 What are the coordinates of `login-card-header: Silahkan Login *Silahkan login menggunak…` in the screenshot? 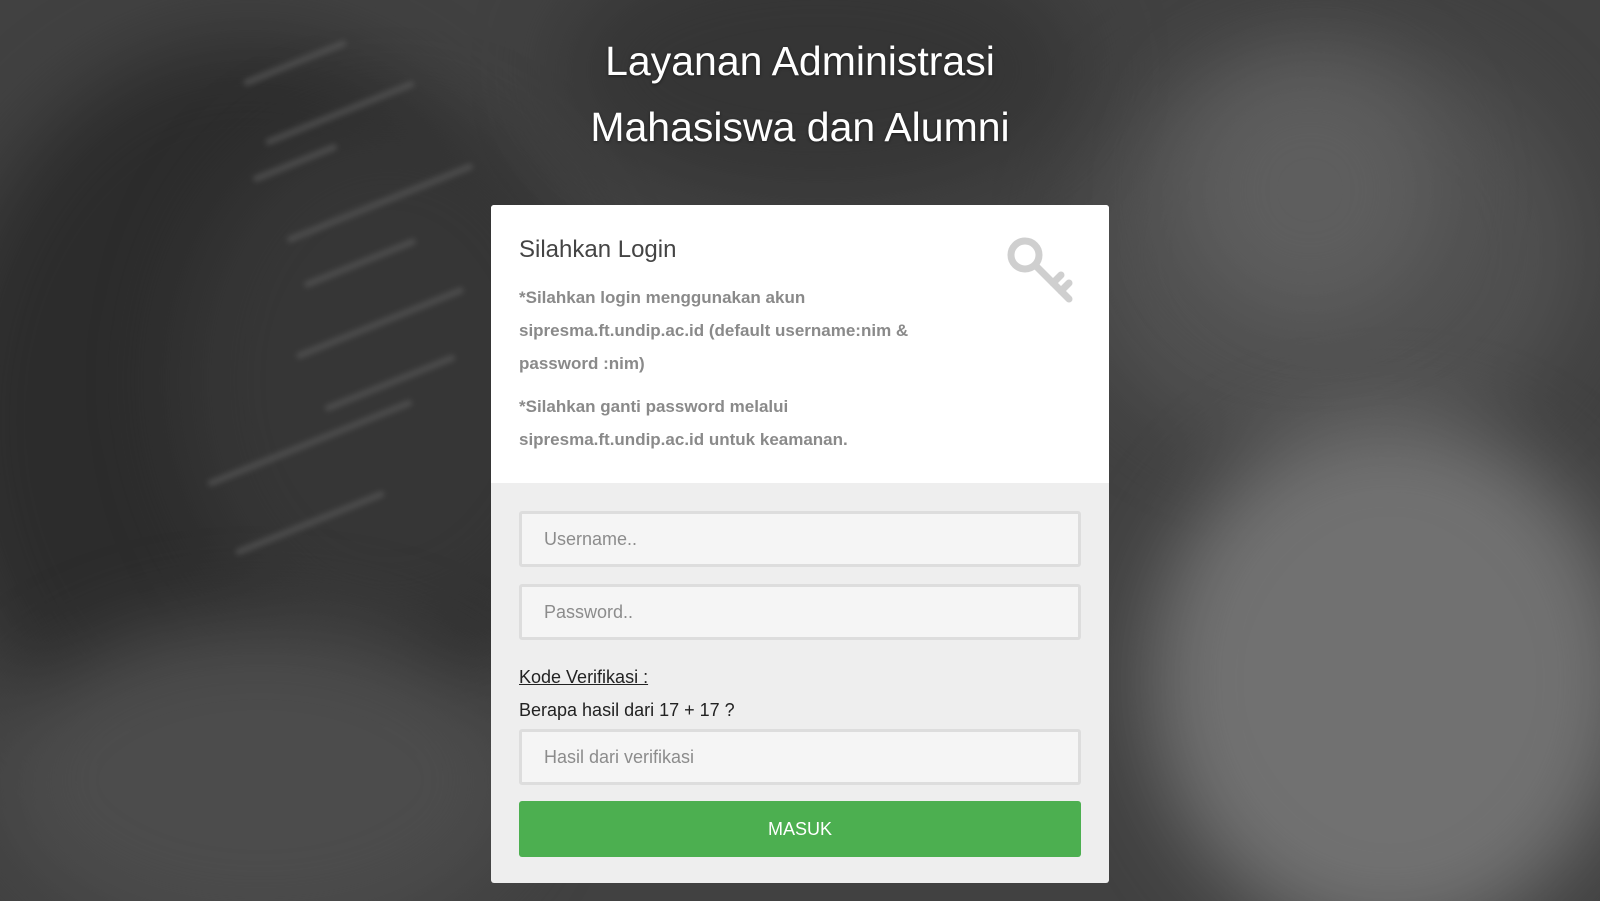 It's located at (800, 344).